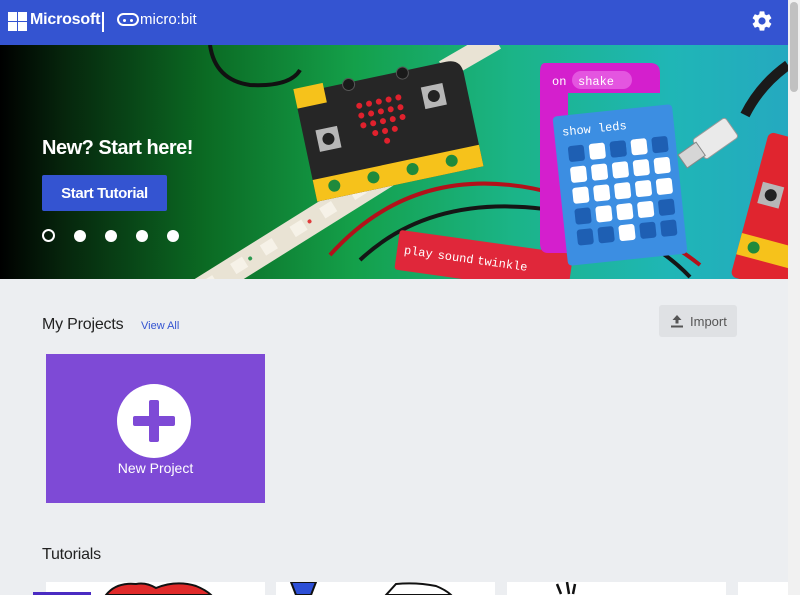 This screenshot has height=595, width=800. What do you see at coordinates (708, 321) in the screenshot?
I see `import-label: Import` at bounding box center [708, 321].